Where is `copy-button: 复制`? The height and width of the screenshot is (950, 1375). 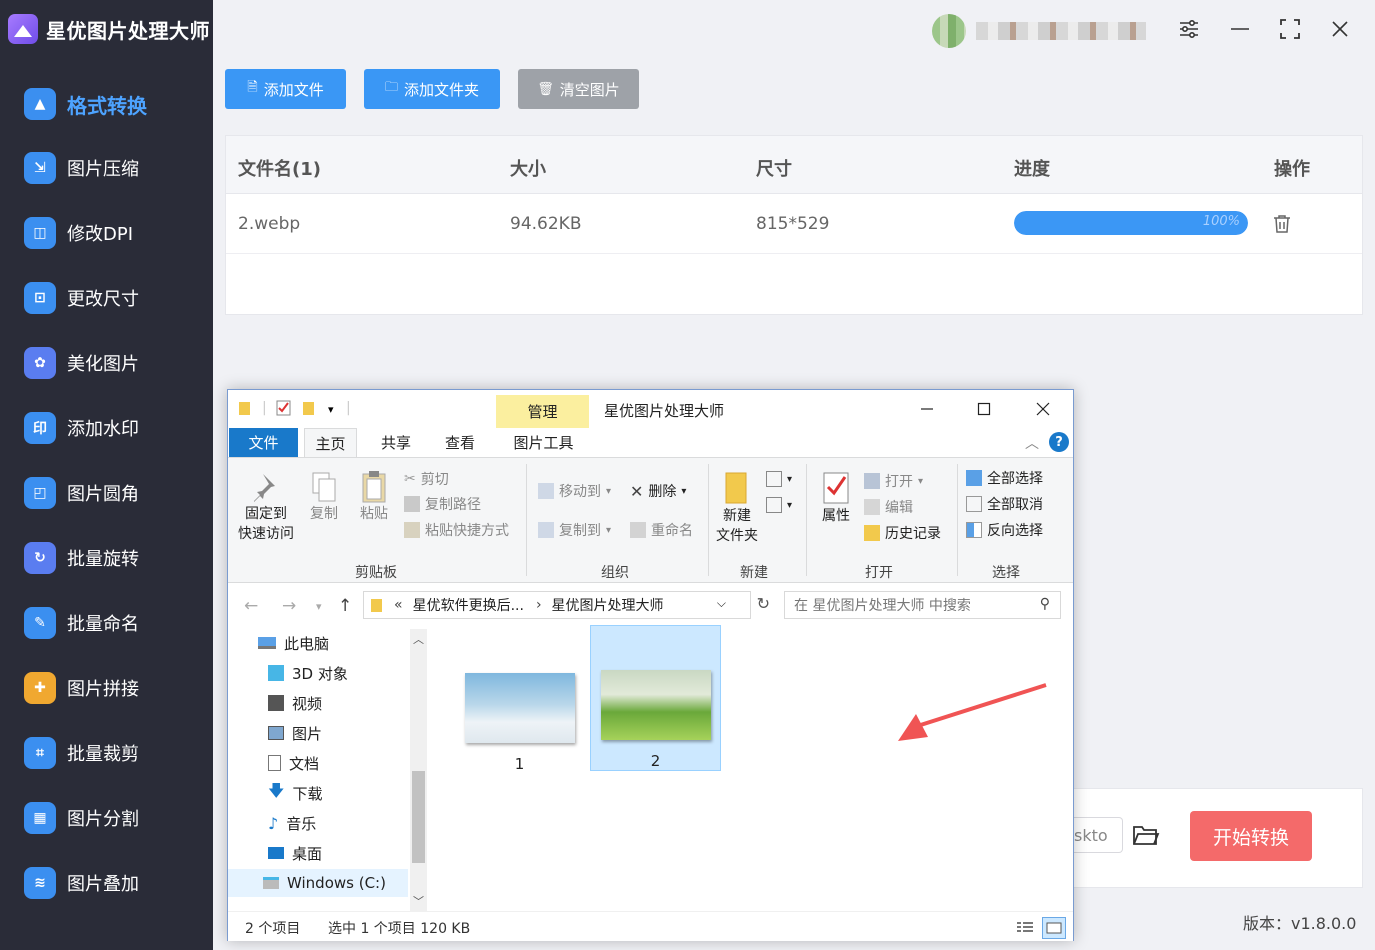 copy-button: 复制 is located at coordinates (324, 497).